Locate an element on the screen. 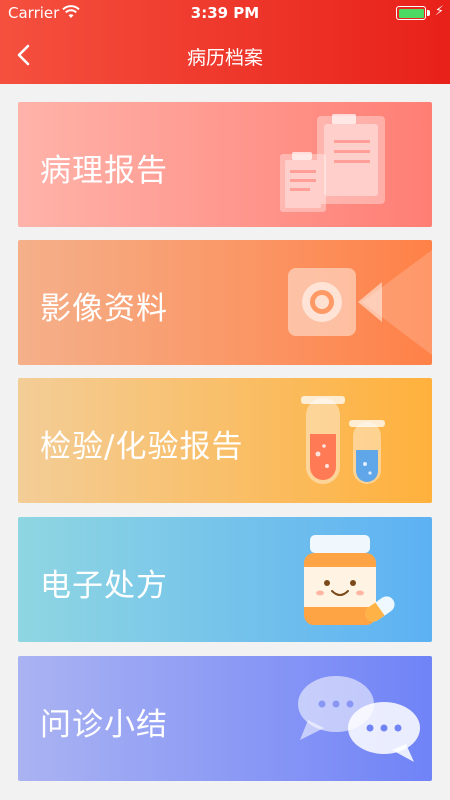 The width and height of the screenshot is (450, 800). charging-icon: ⚡ is located at coordinates (439, 11).